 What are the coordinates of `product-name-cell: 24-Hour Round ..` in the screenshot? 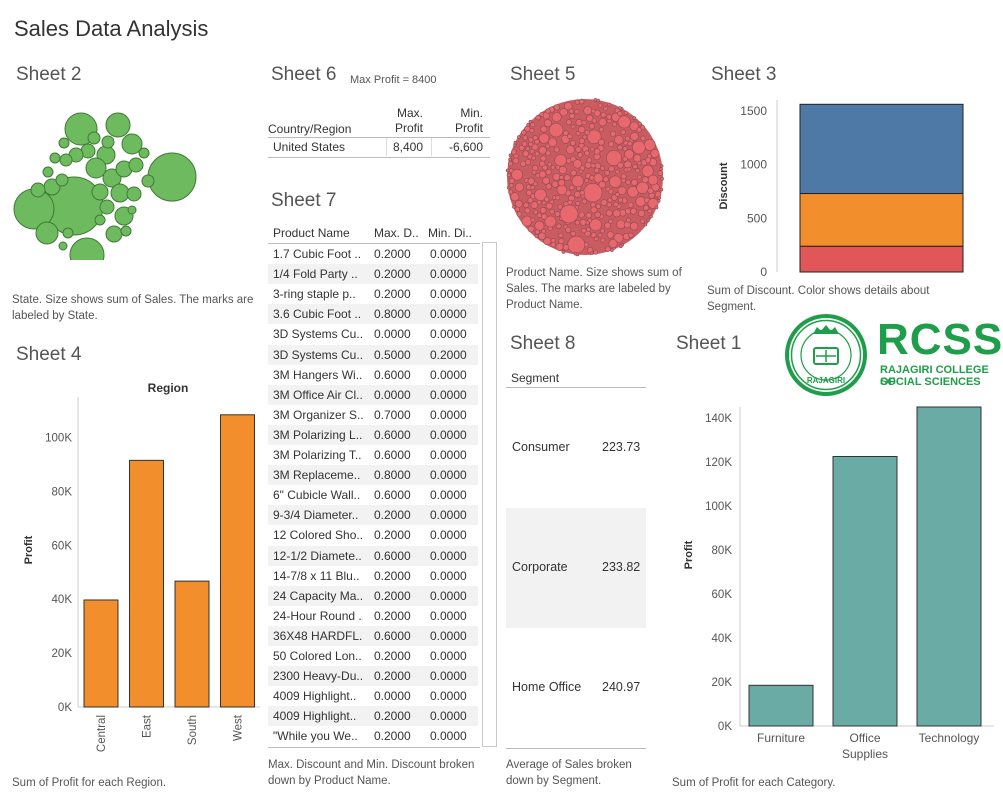 It's located at (318, 615).